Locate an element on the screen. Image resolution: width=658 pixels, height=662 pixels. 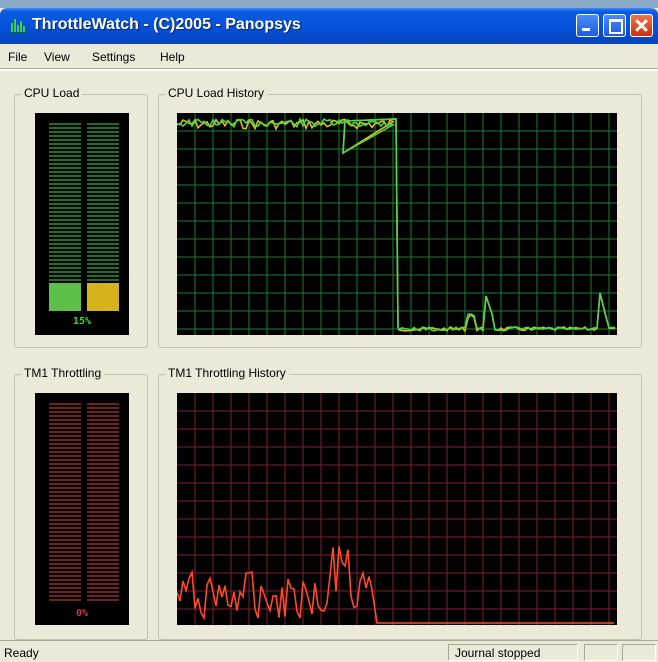
cpu-load-label: CPU Load is located at coordinates (52, 93).